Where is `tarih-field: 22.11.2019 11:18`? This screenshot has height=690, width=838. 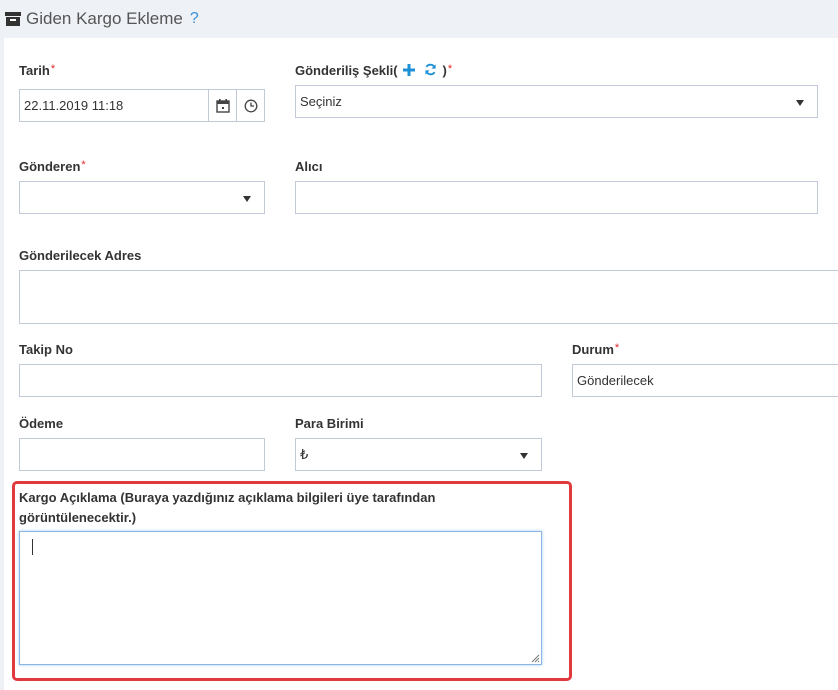
tarih-field: 22.11.2019 11:18 is located at coordinates (142, 105).